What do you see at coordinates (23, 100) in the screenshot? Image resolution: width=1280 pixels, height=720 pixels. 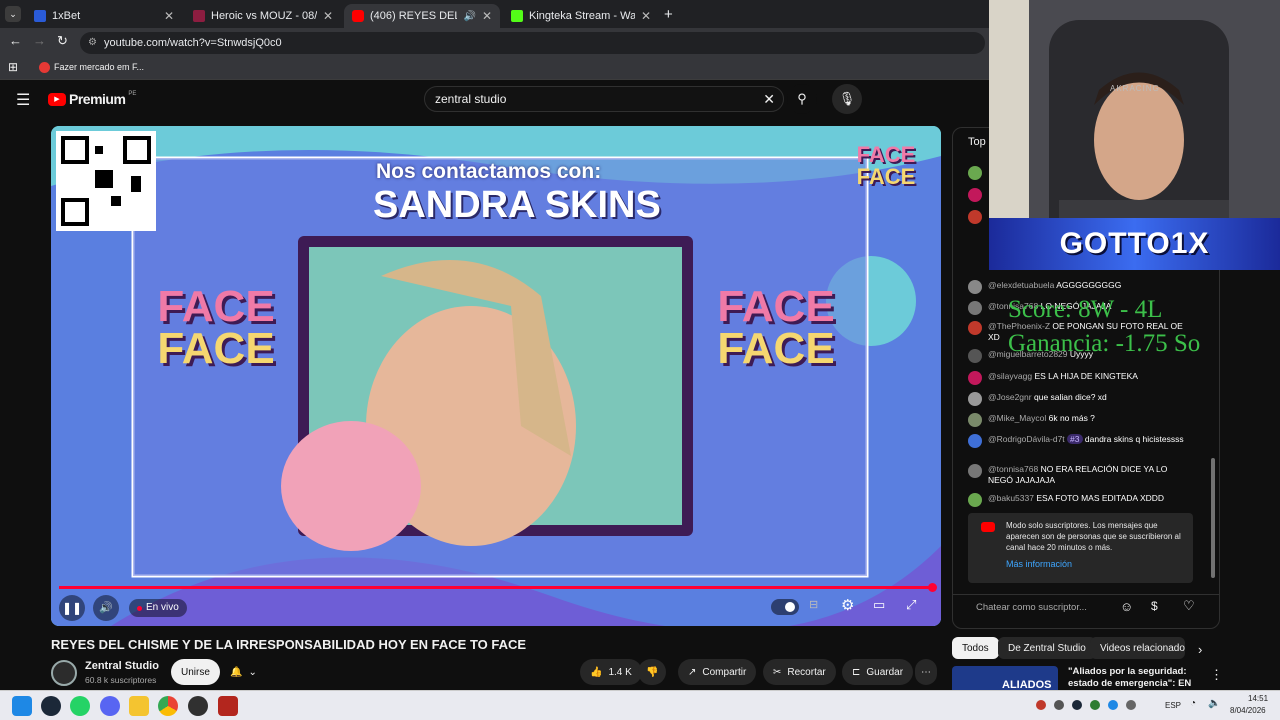 I see `menu-icon: ☰` at bounding box center [23, 100].